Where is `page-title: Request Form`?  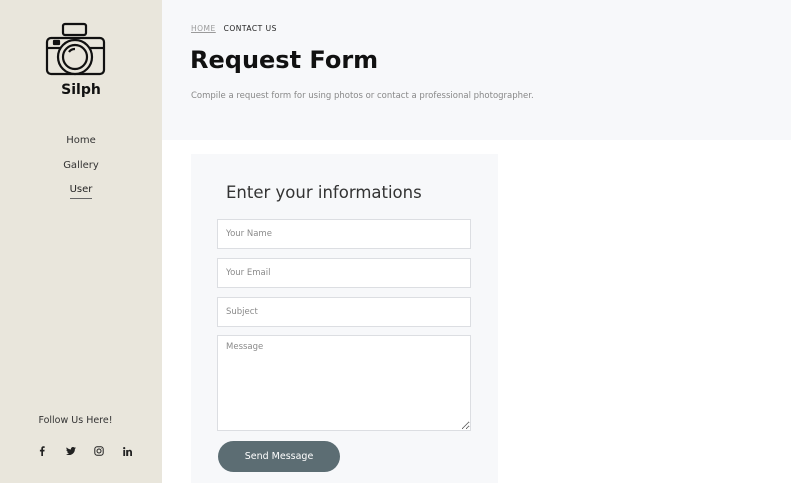 page-title: Request Form is located at coordinates (284, 60).